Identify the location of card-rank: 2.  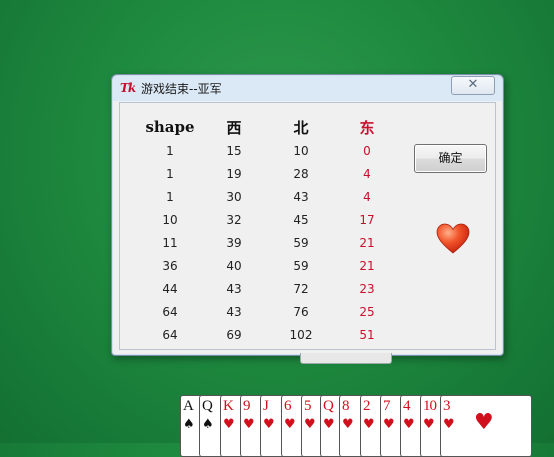
(366, 406).